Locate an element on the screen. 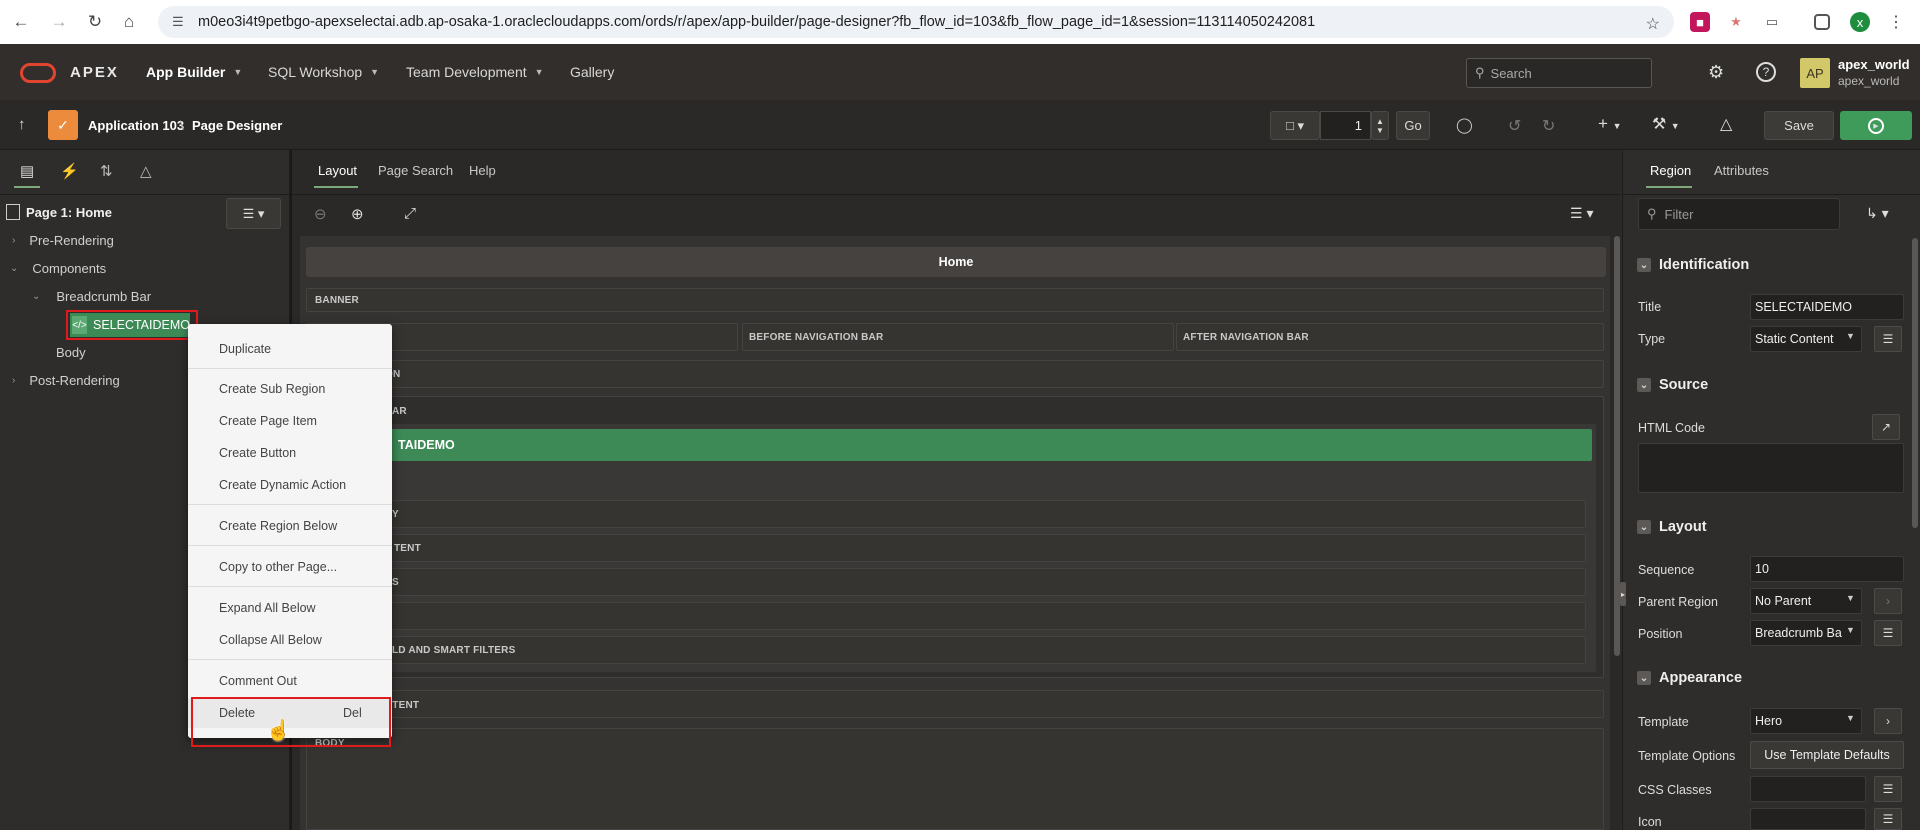 The height and width of the screenshot is (830, 1920). section-source: ⌄ Source is located at coordinates (1672, 385).